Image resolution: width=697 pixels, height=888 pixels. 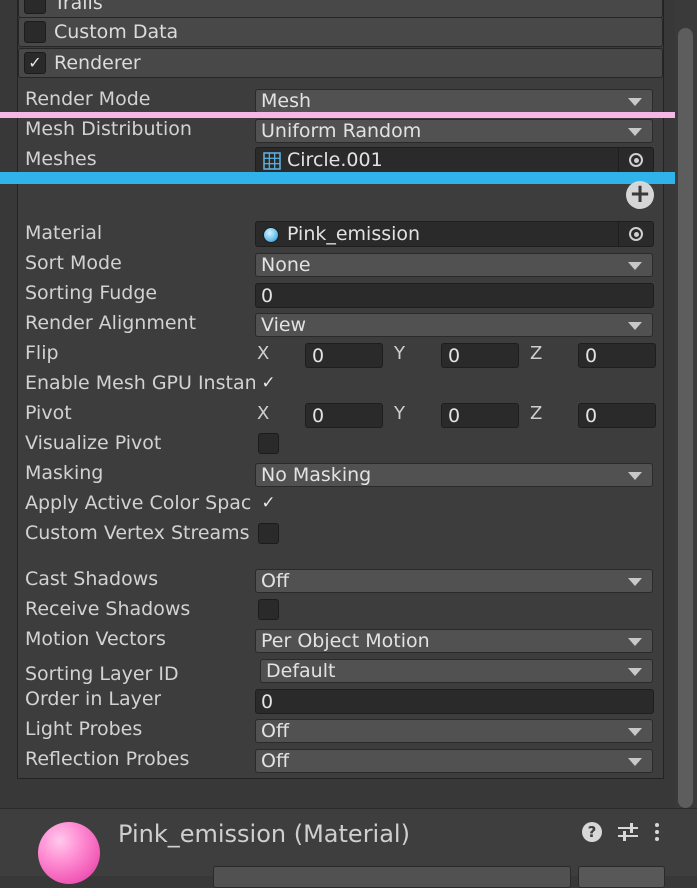 What do you see at coordinates (102, 674) in the screenshot?
I see `sorting-layer-id-label: Sorting Layer ID` at bounding box center [102, 674].